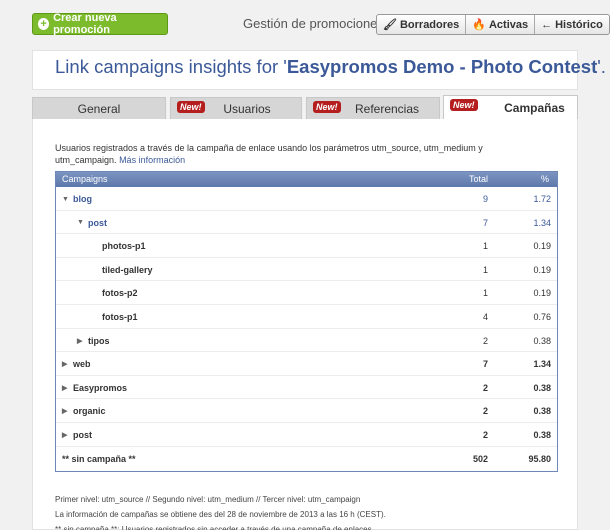 The height and width of the screenshot is (530, 610). Describe the element at coordinates (306, 364) in the screenshot. I see `table-row: ▶ web 7 1.34` at that location.